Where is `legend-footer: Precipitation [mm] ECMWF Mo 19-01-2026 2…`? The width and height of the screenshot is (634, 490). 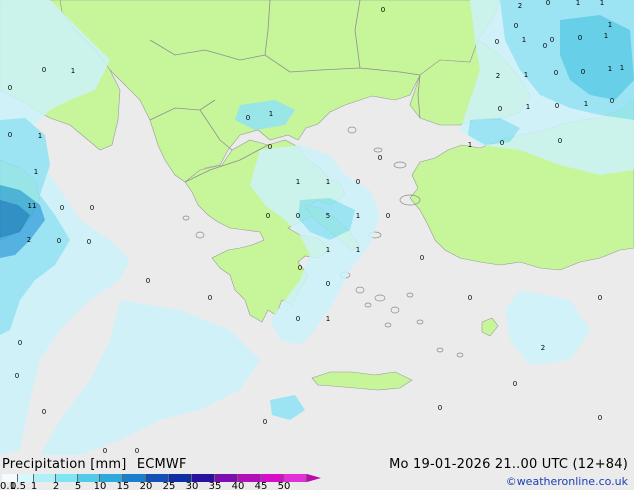 legend-footer: Precipitation [mm] ECMWF Mo 19-01-2026 2… is located at coordinates (317, 472).